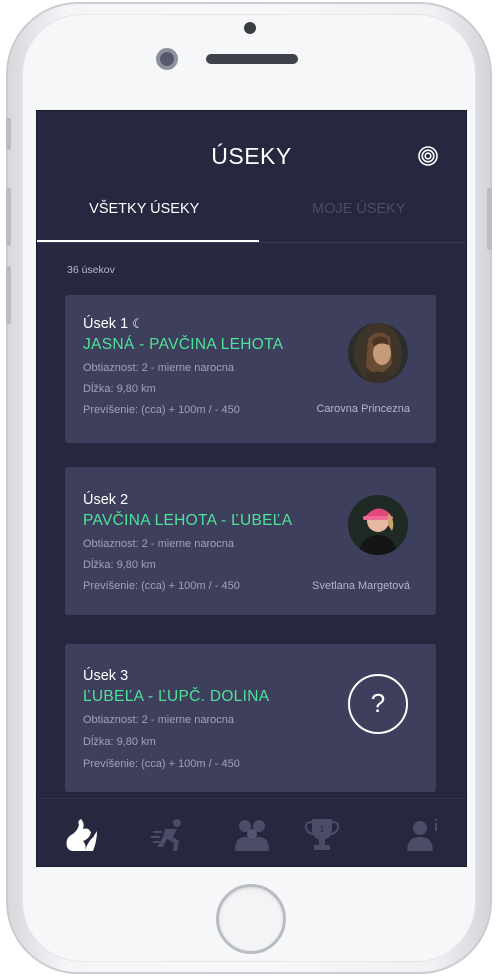 The width and height of the screenshot is (498, 978). I want to click on profile-info-icon, so click(422, 835).